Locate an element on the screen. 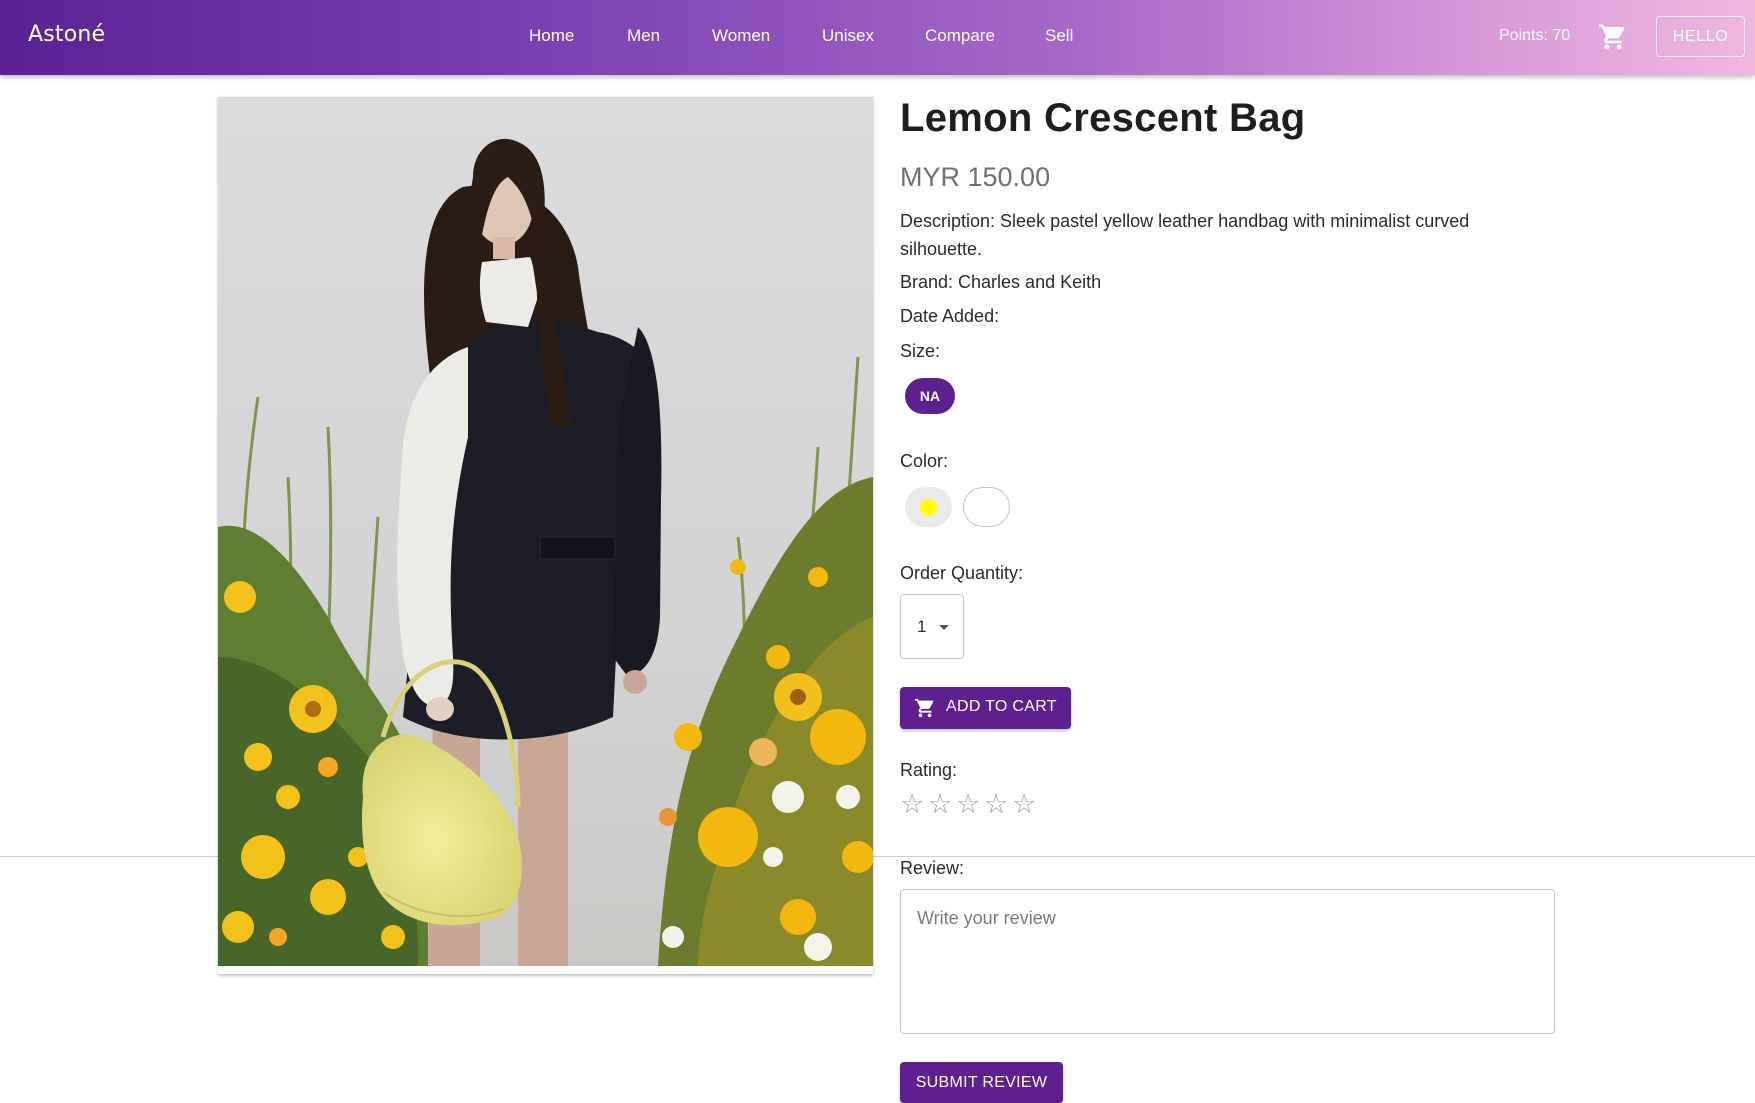  size-label: Size: is located at coordinates (920, 351).